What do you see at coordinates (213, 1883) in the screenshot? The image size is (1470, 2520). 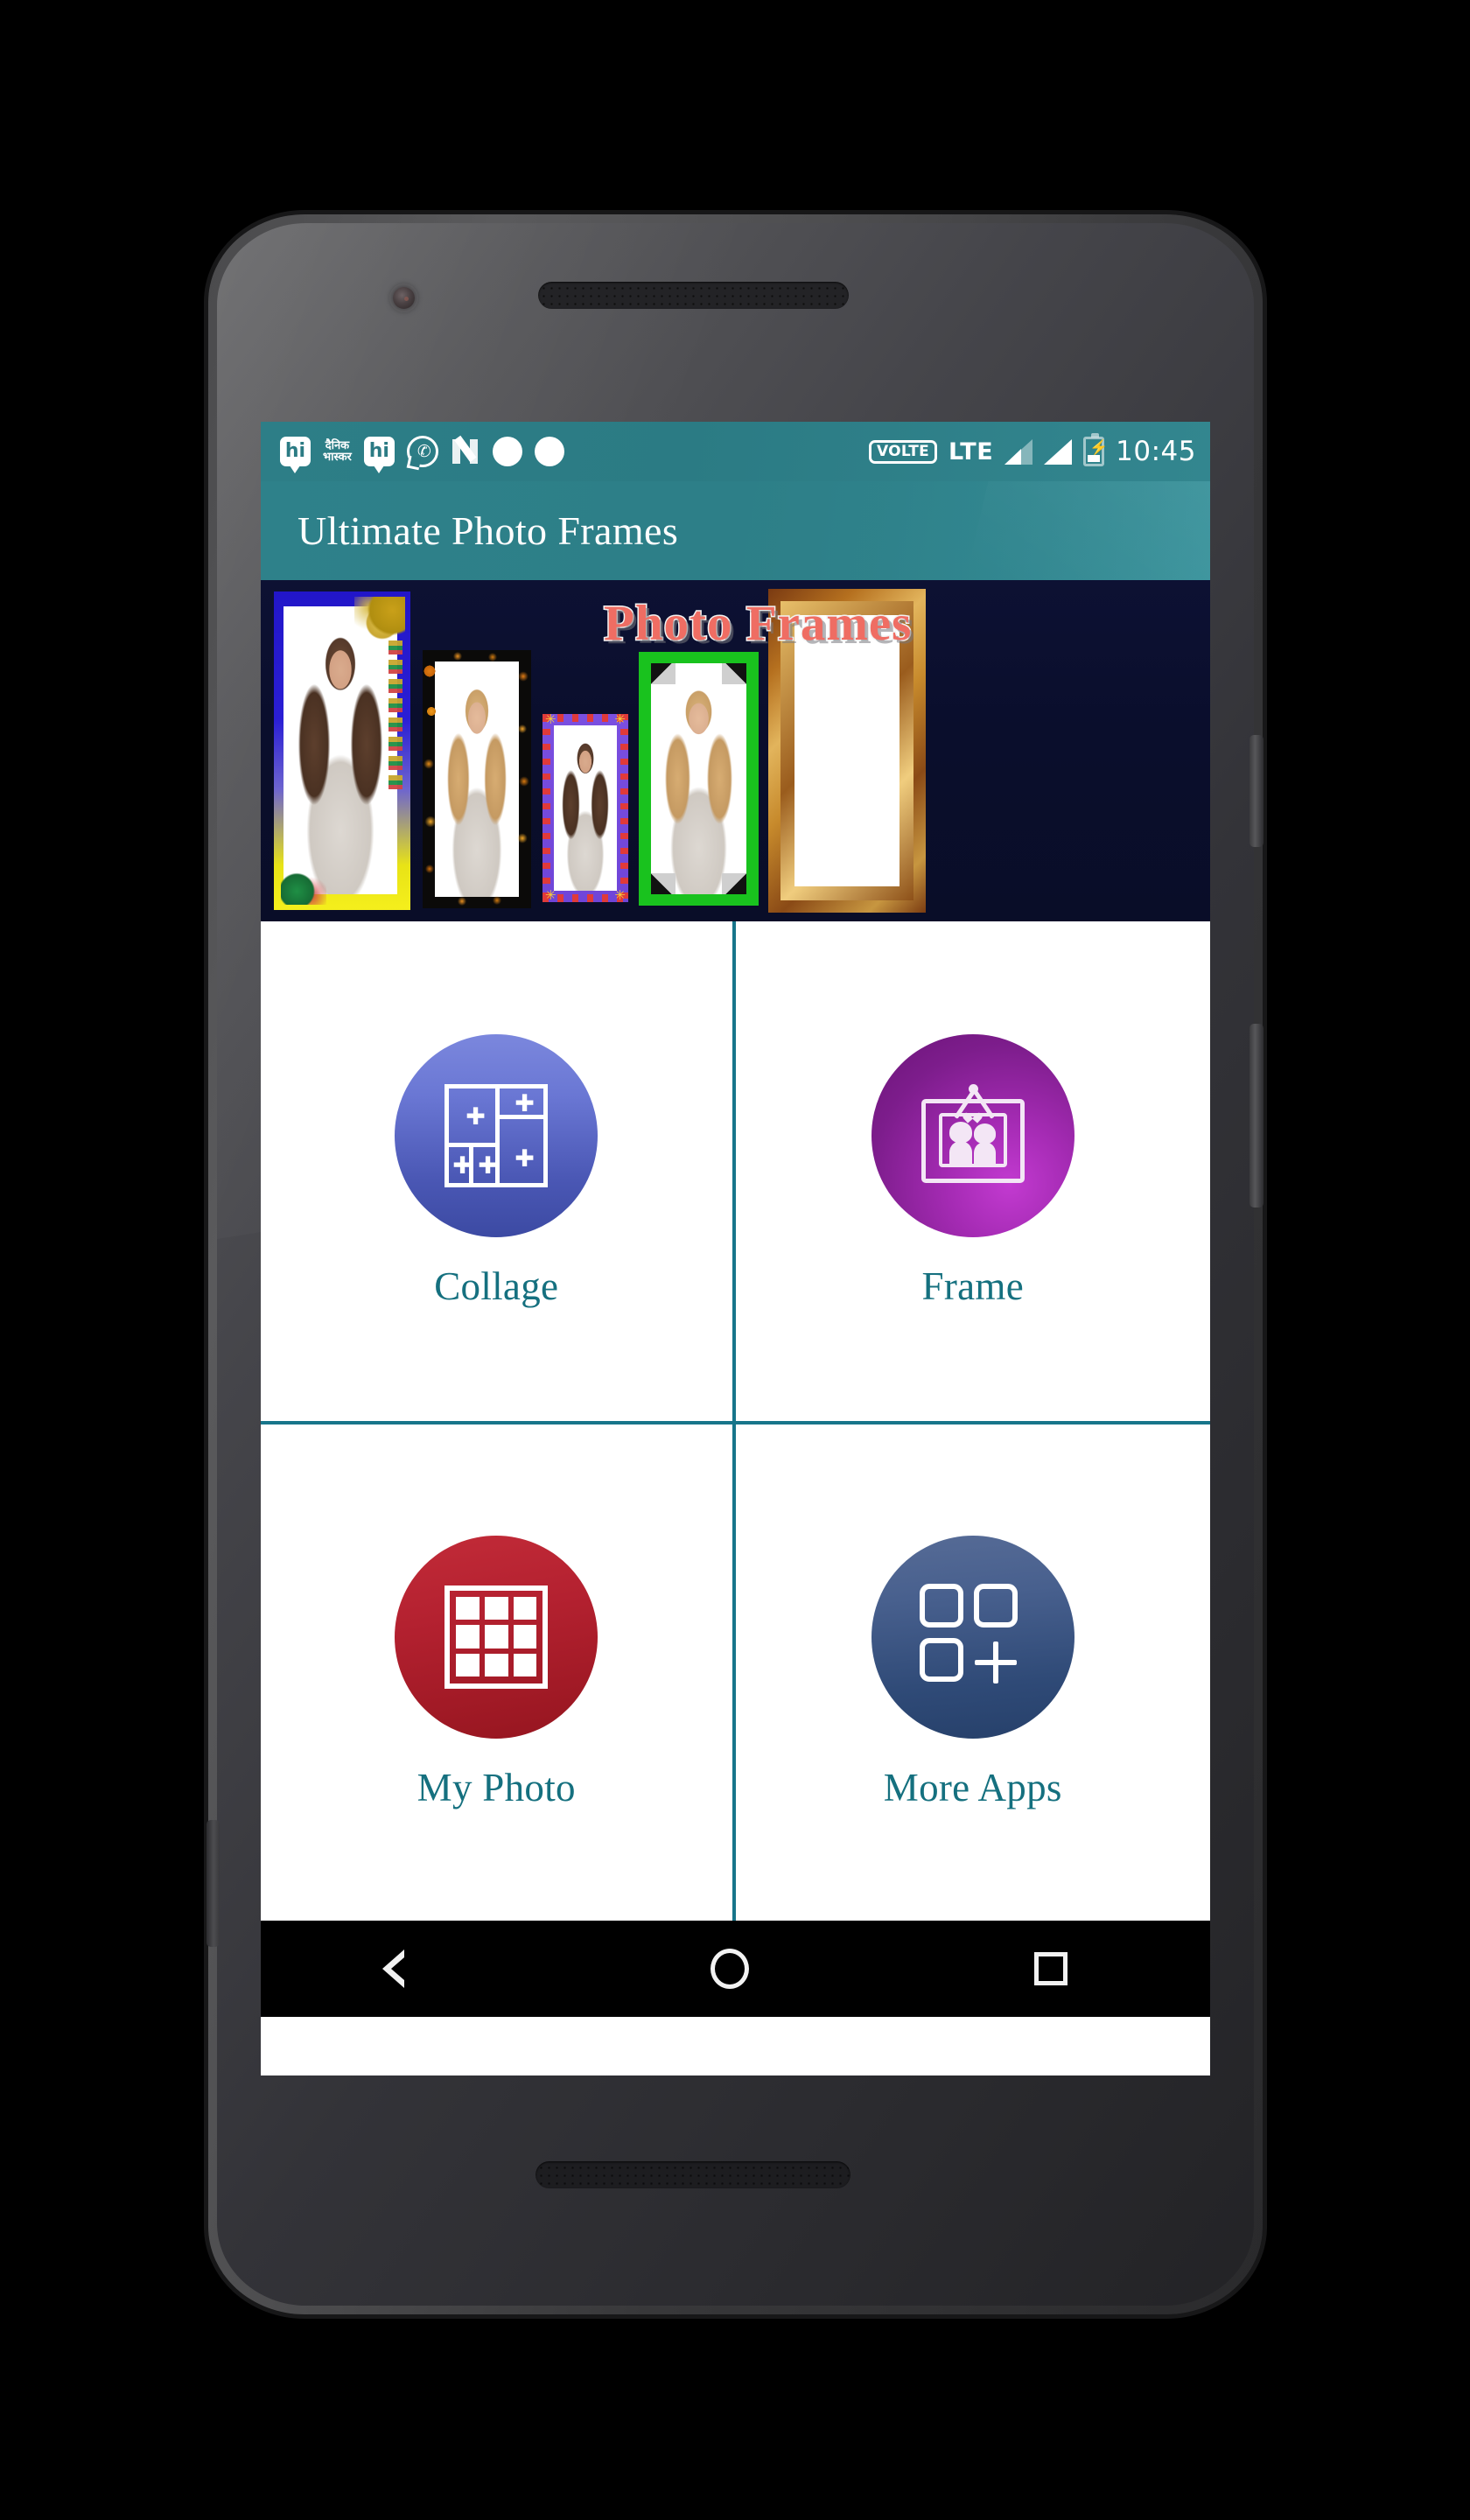 I see `left-side-button` at bounding box center [213, 1883].